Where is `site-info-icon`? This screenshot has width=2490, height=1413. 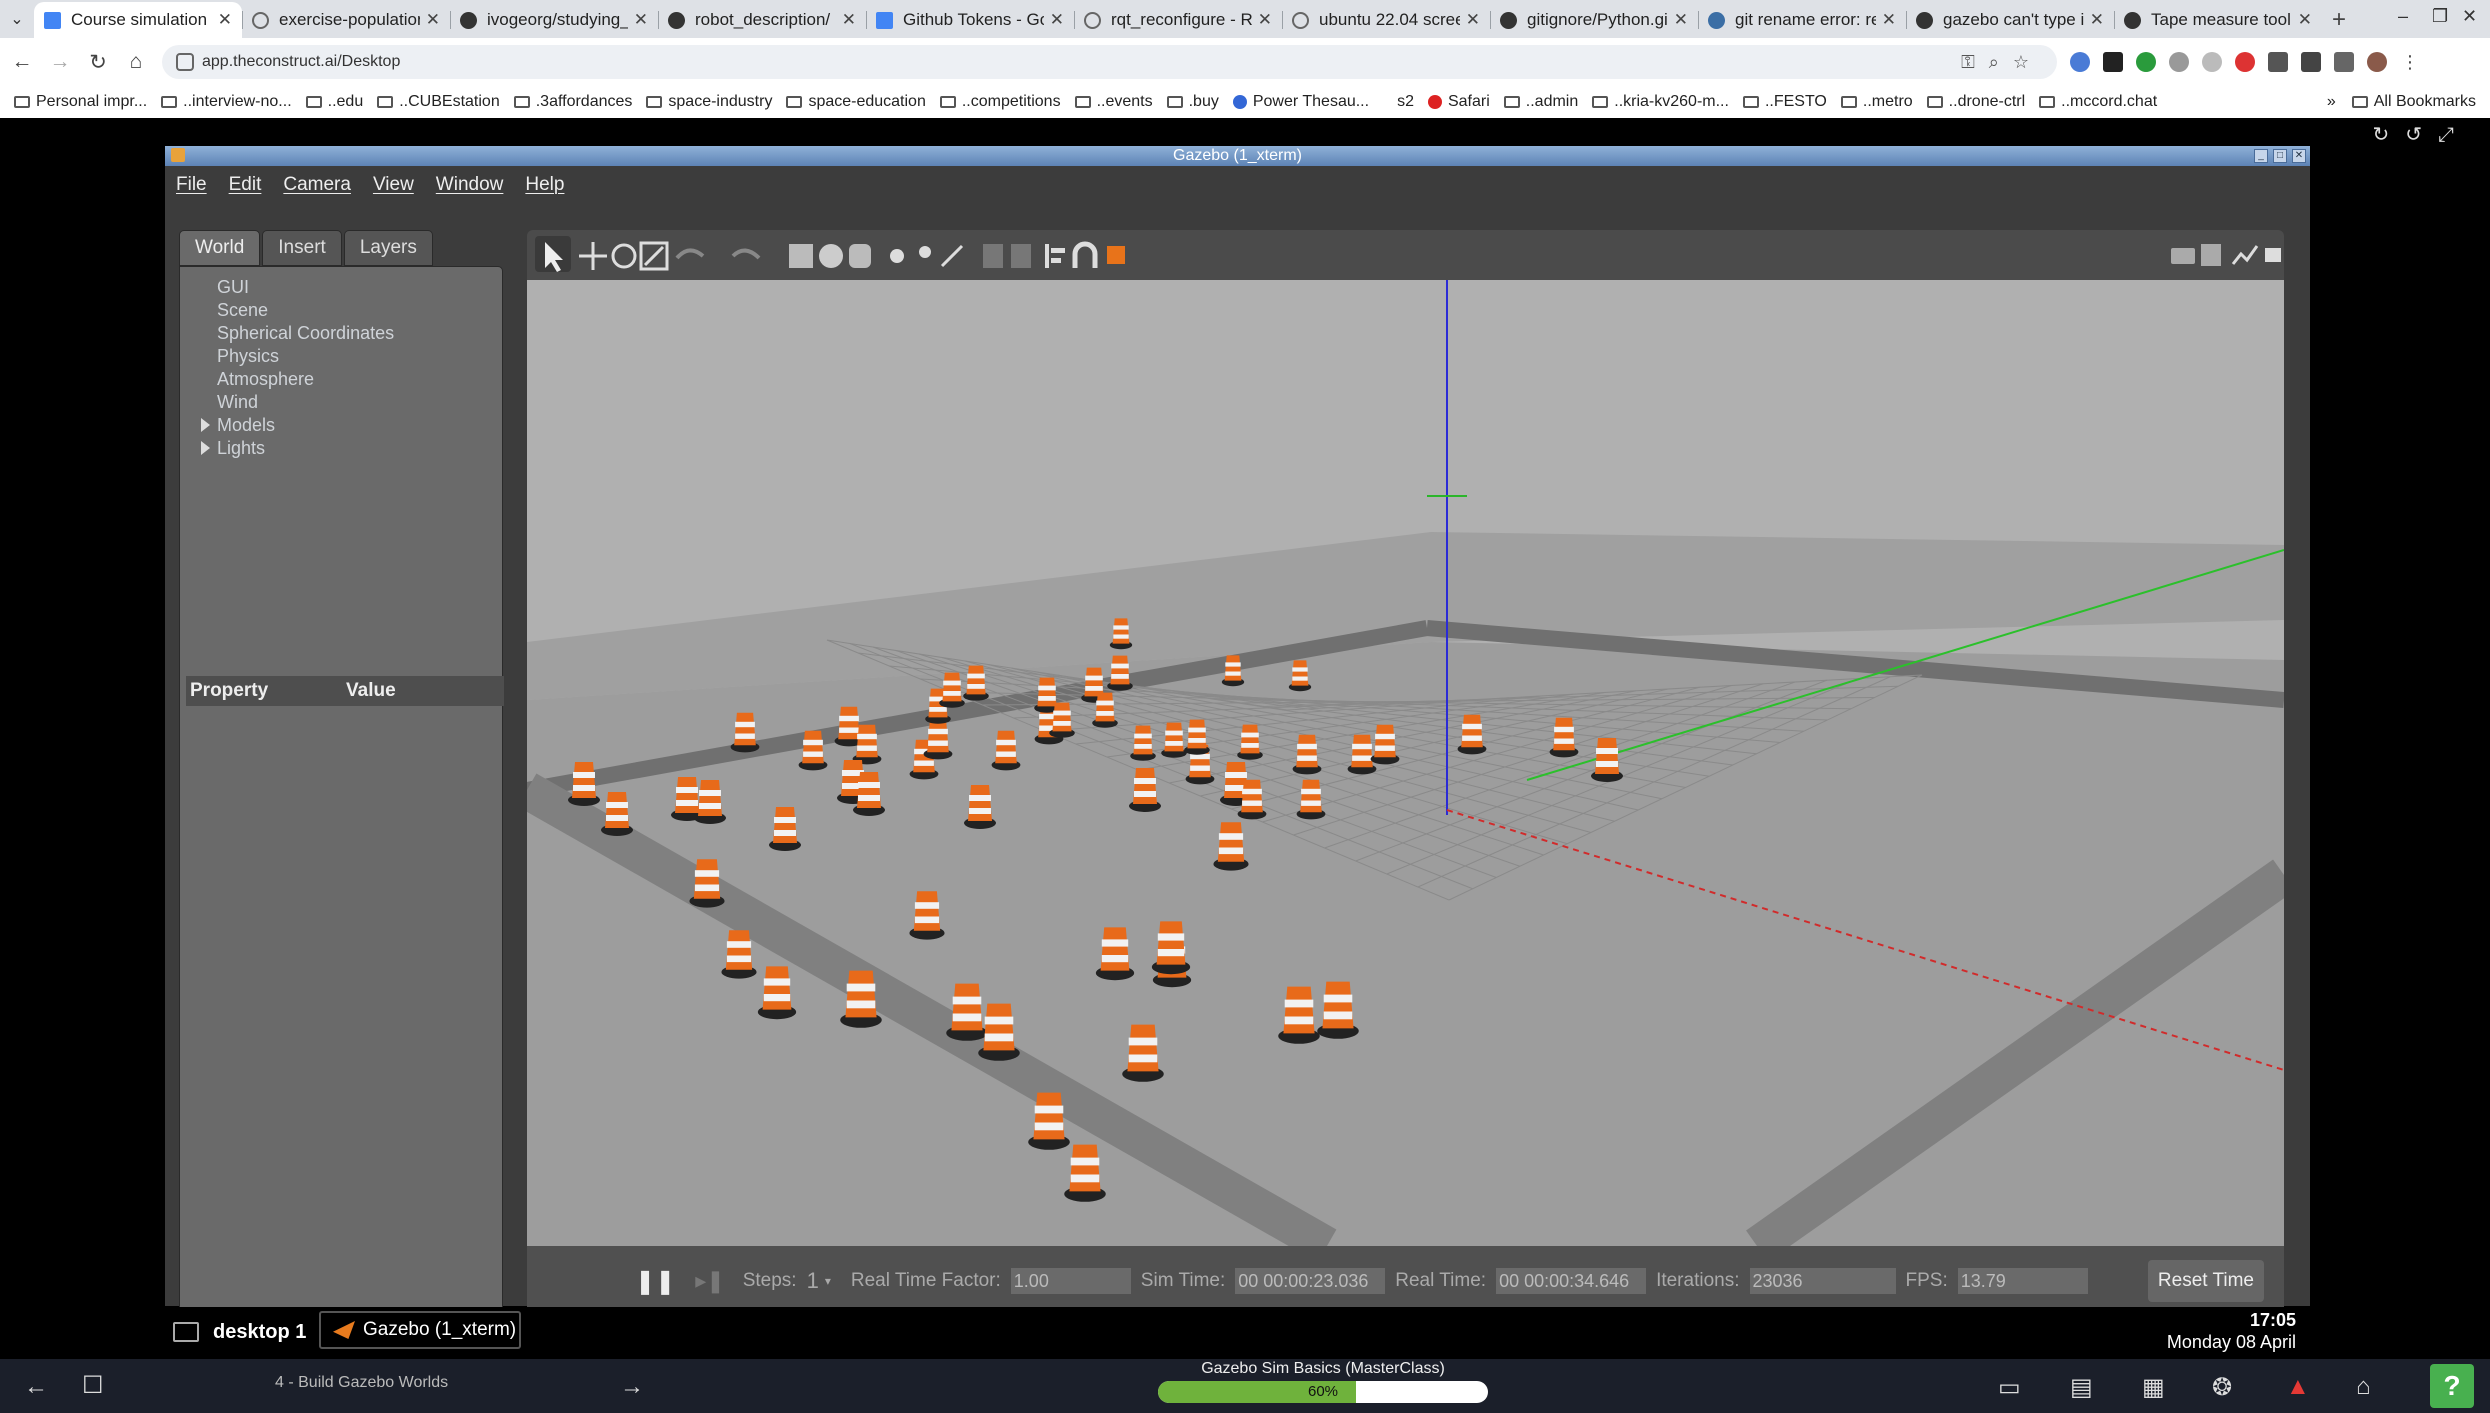
site-info-icon is located at coordinates (185, 62).